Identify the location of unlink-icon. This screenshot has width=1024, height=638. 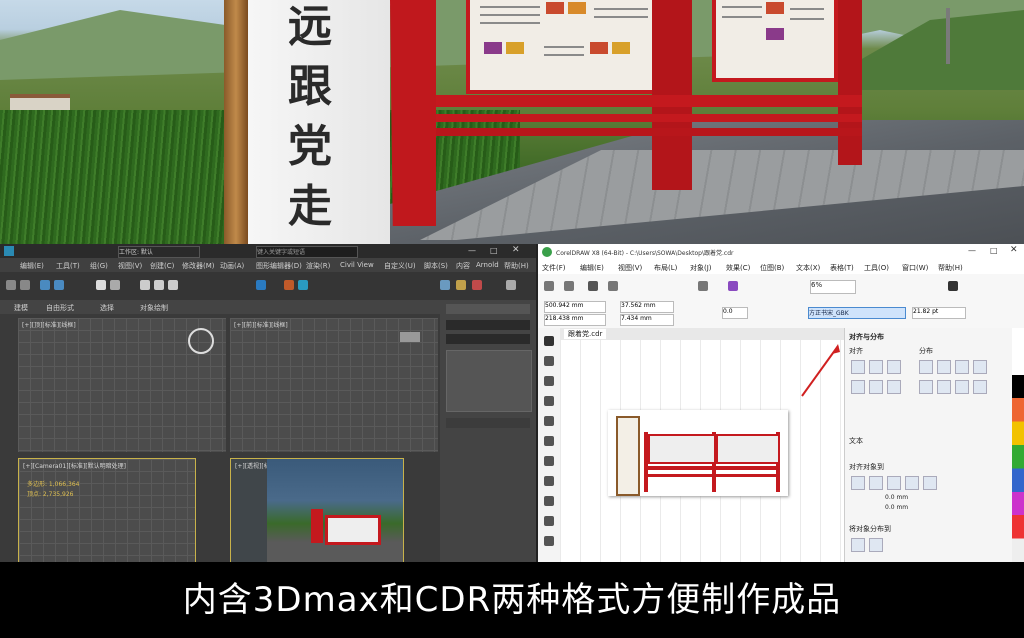
(59, 285).